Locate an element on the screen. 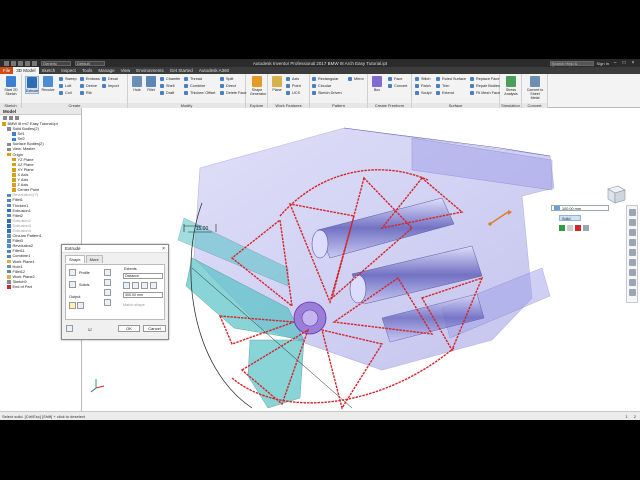 This screenshot has width=640, height=480. axis-button: Axis is located at coordinates (292, 79).